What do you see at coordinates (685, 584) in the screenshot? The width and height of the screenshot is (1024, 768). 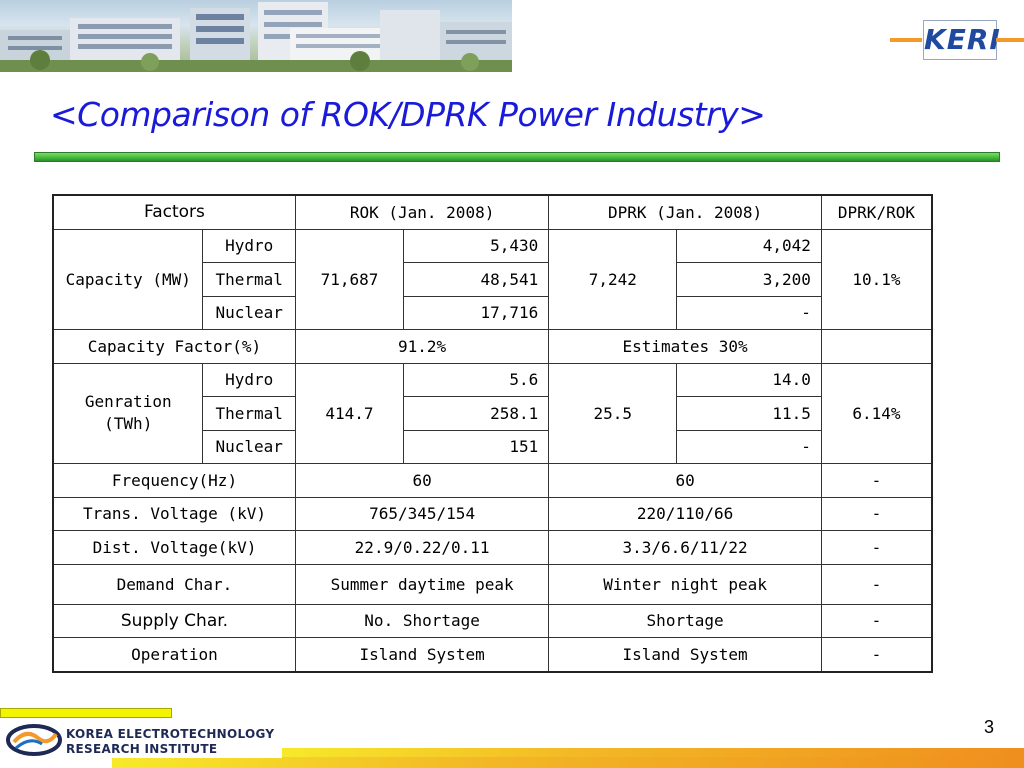 I see `row-dprk: Winter night peak` at bounding box center [685, 584].